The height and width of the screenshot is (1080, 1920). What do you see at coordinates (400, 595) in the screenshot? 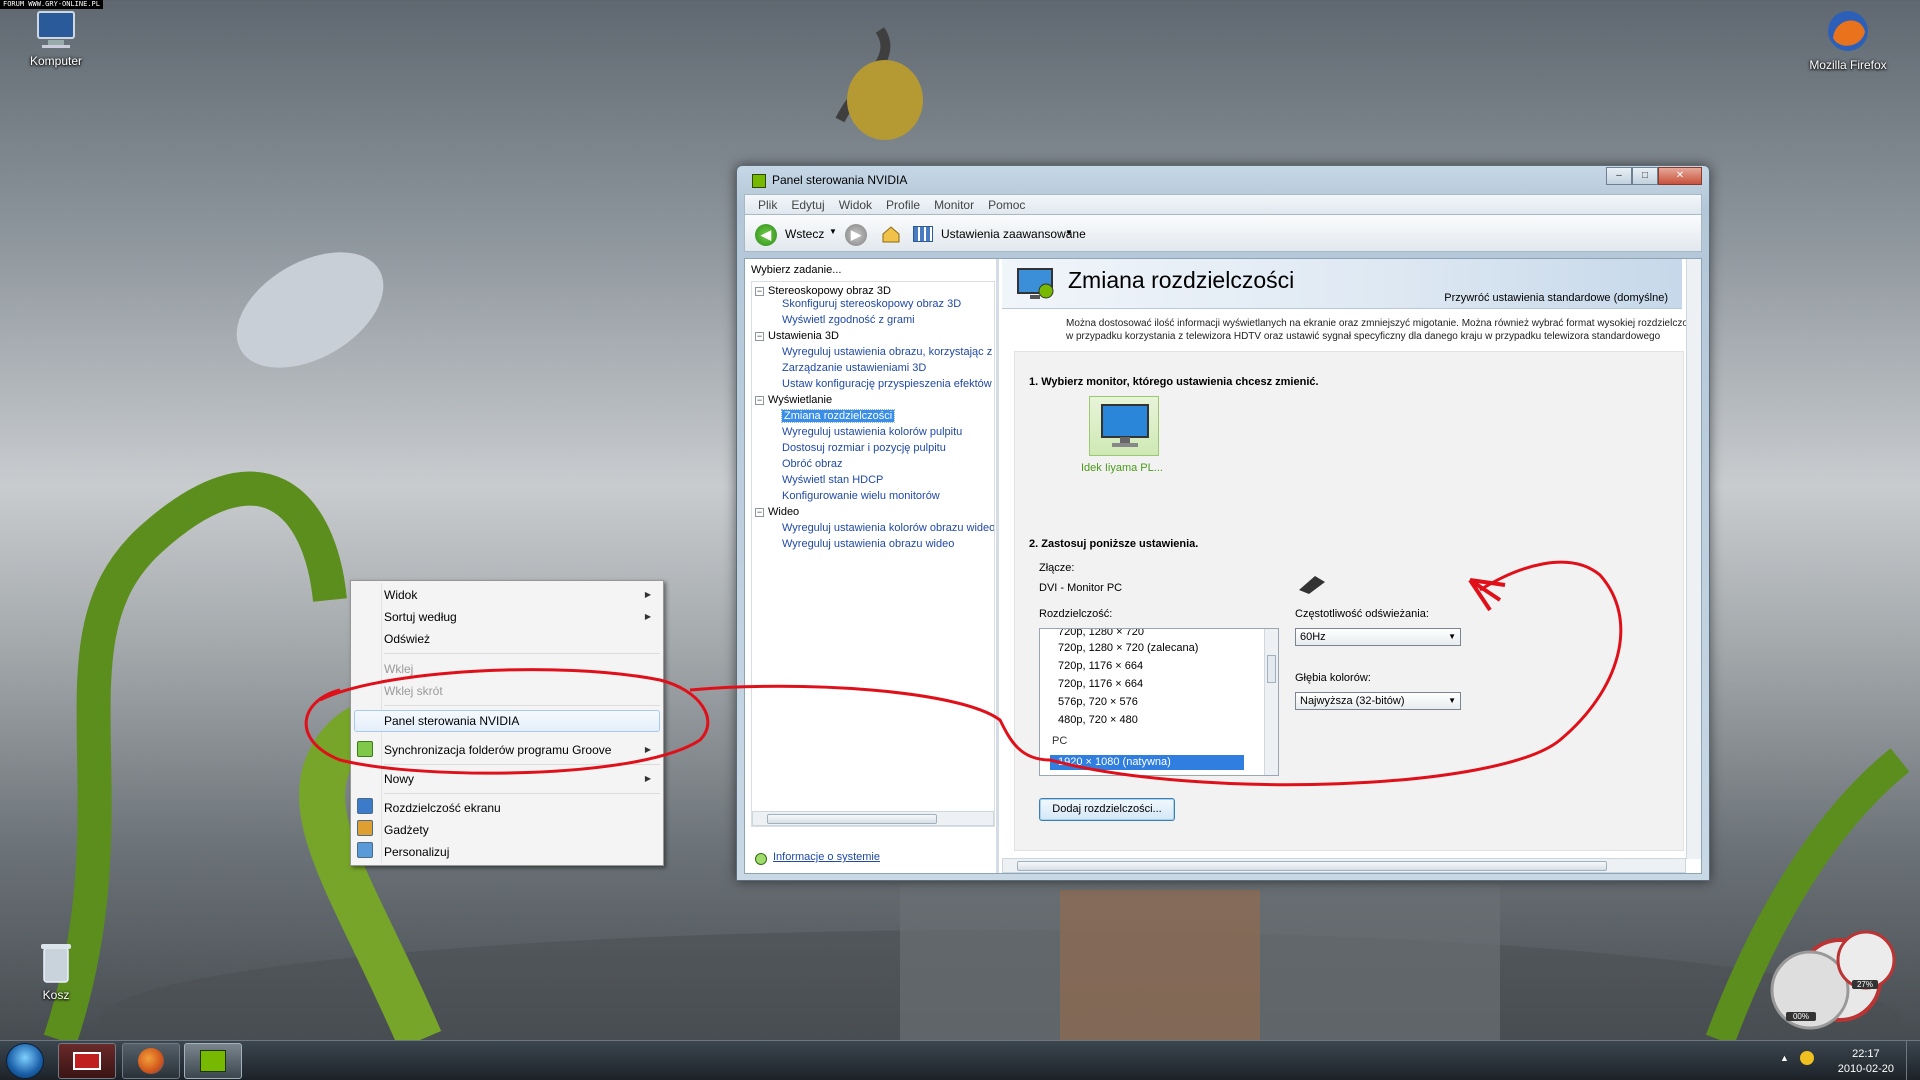
I see `menu-item-view: Widok` at bounding box center [400, 595].